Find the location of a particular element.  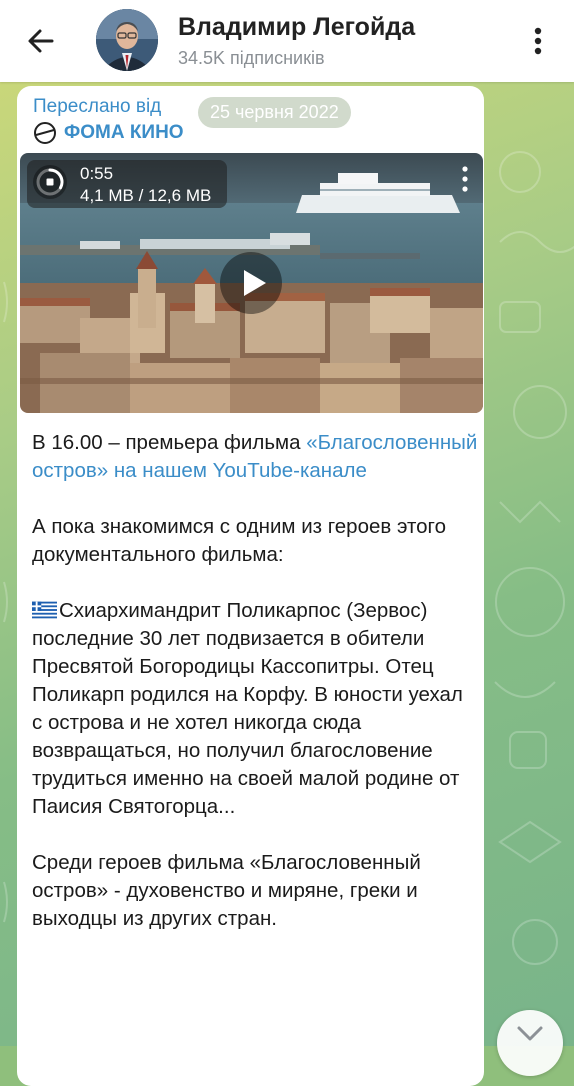

video-duration: 0:55 is located at coordinates (97, 173).